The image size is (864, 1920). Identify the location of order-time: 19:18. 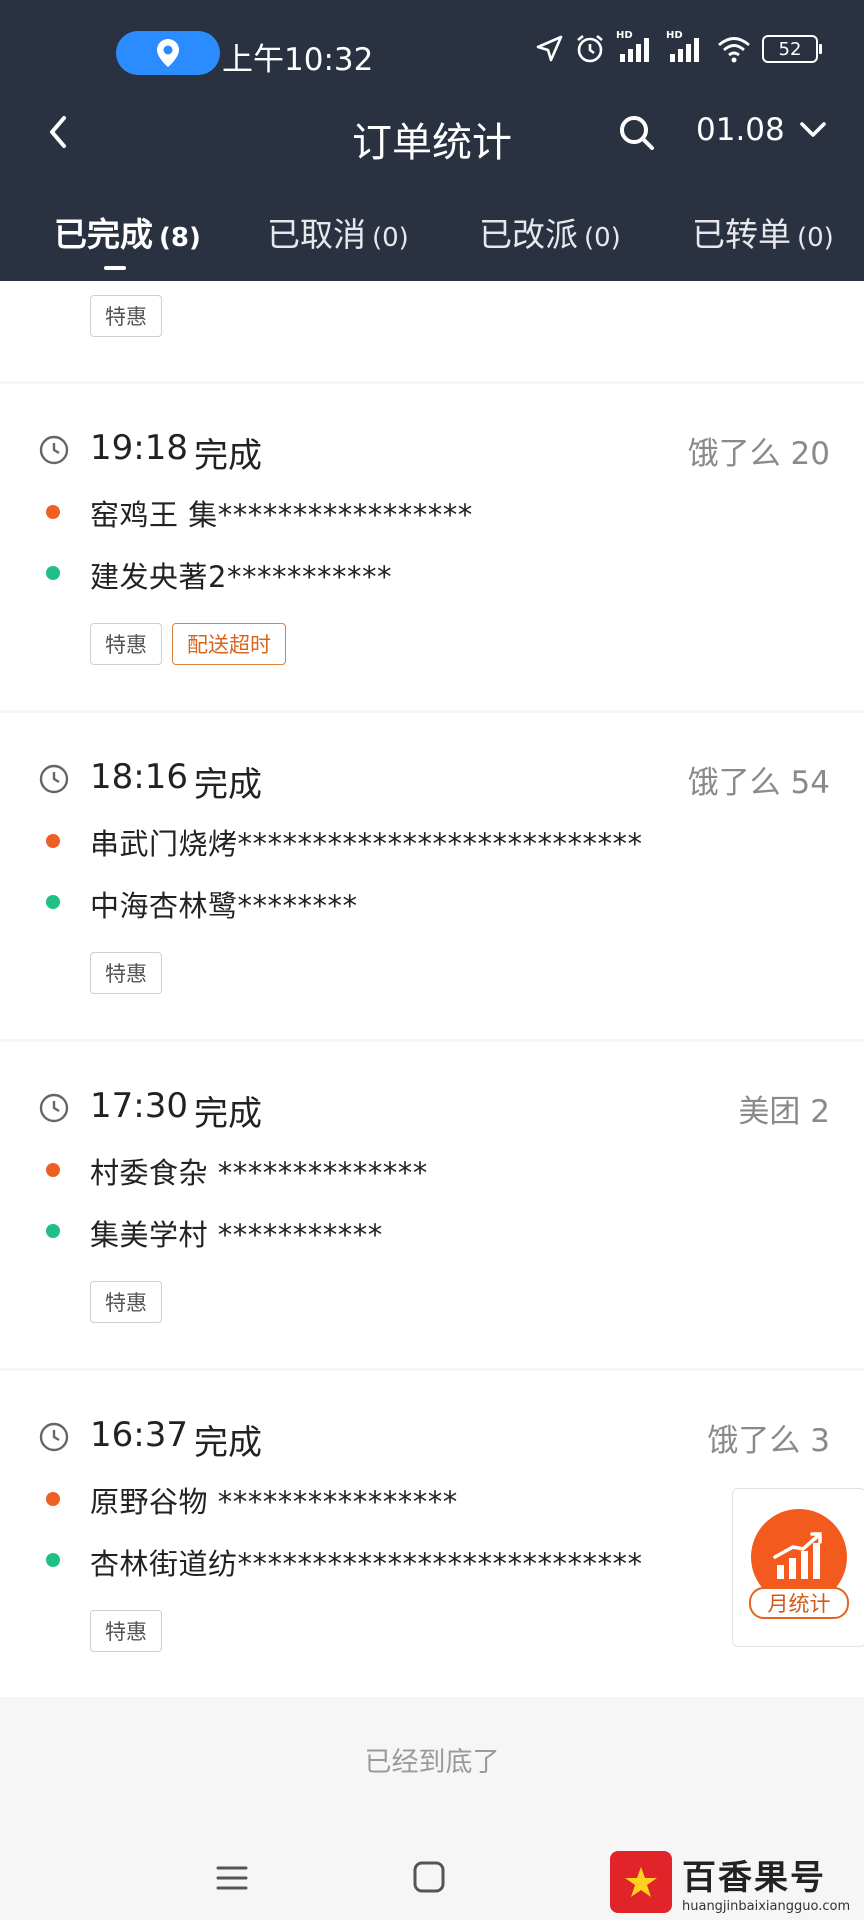
(139, 448).